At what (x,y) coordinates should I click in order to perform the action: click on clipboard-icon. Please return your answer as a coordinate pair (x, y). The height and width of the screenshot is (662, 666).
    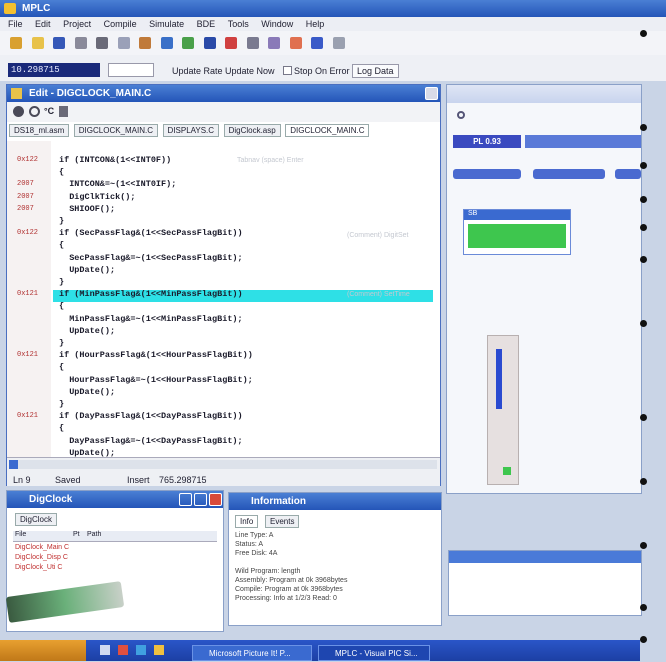
    Looking at the image, I should click on (63, 111).